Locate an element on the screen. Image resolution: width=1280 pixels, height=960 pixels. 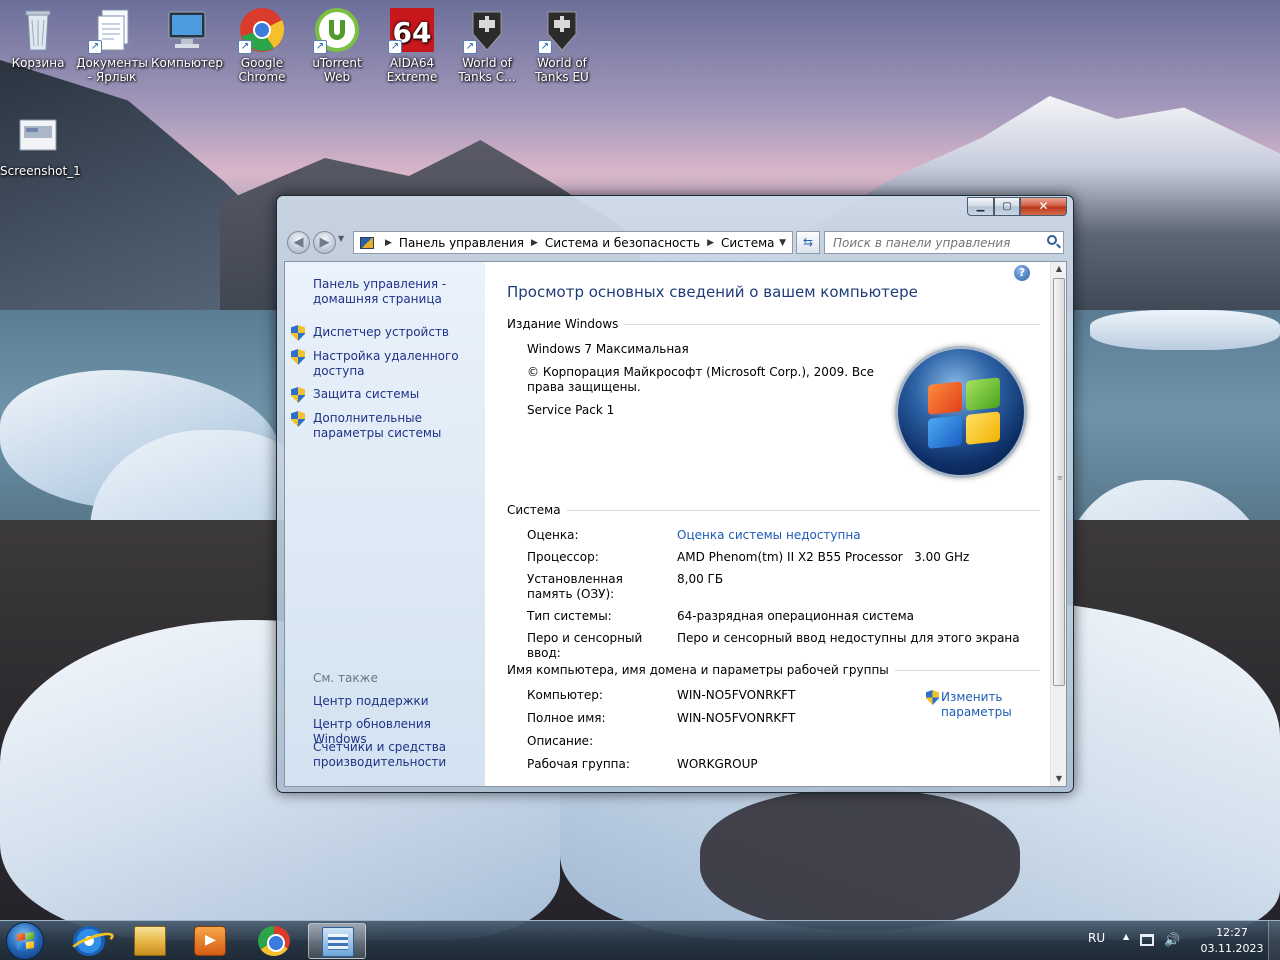
full-name-value: WIN-NO5FVONRKFT is located at coordinates (736, 718).